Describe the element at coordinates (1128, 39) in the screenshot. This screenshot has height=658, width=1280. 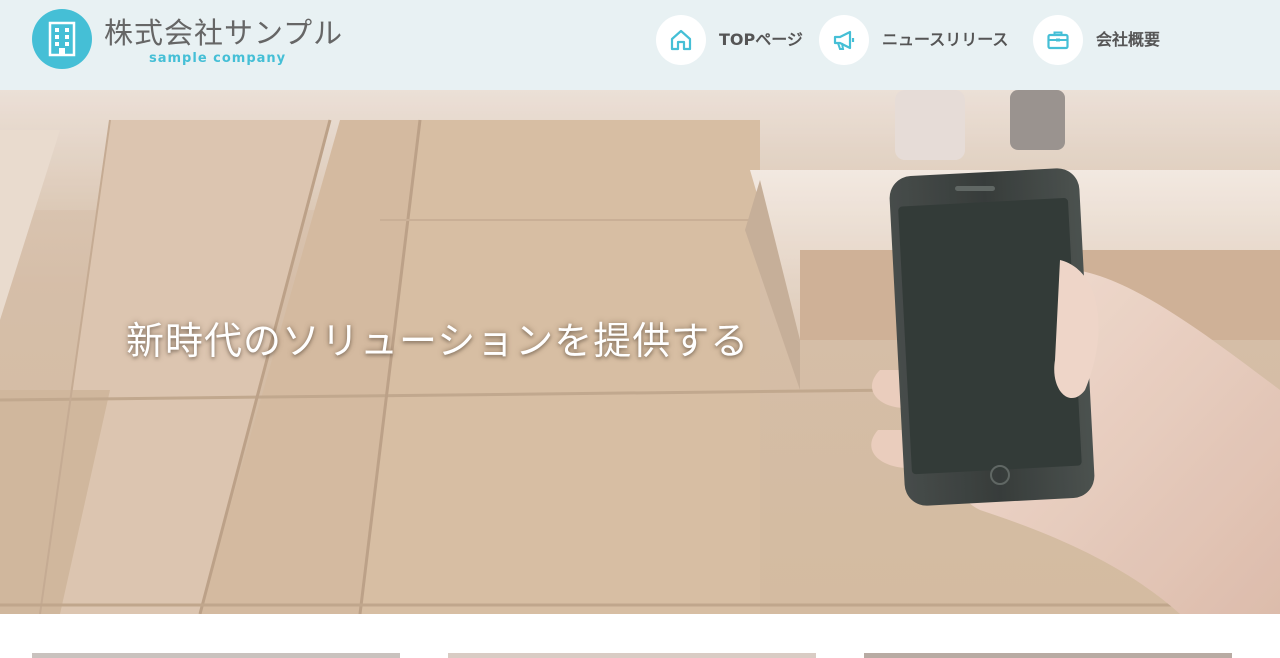
I see `nav-label-about: 会社概要` at that location.